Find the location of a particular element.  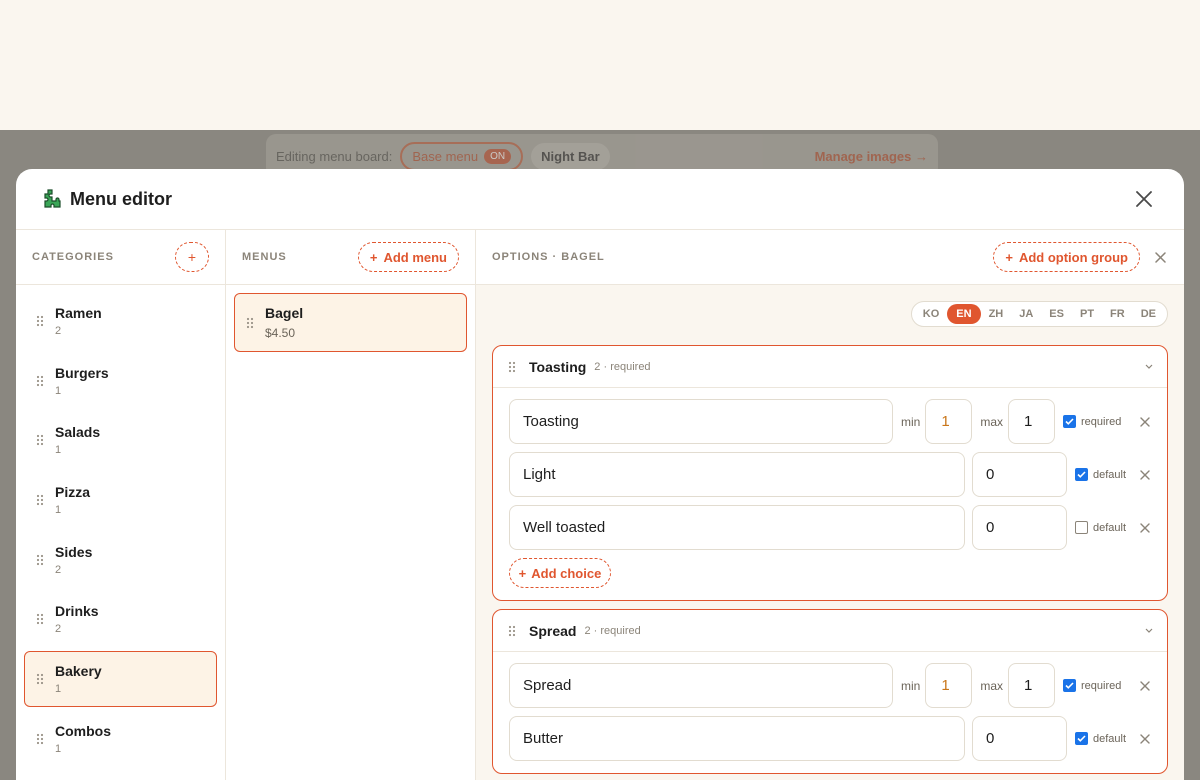

category-item: Drinks 2 is located at coordinates (120, 619).